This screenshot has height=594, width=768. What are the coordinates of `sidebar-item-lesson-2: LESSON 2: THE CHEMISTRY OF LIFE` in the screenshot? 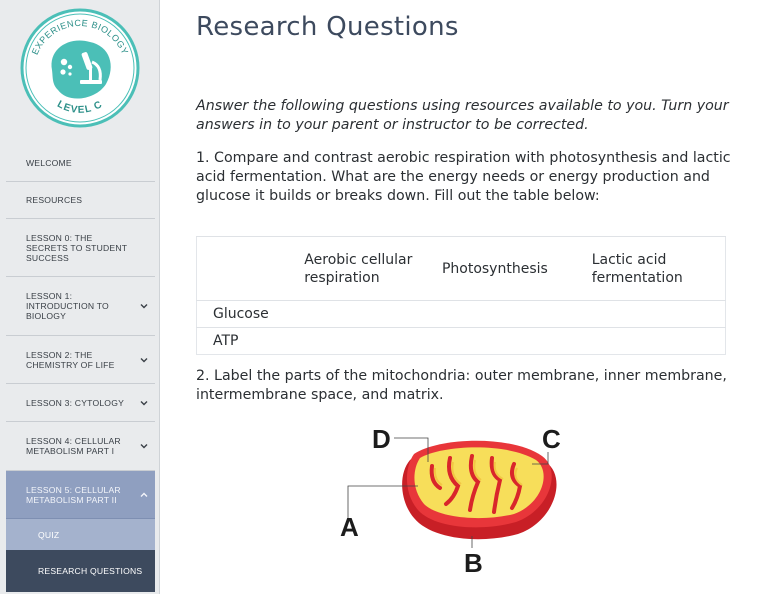 It's located at (80, 360).